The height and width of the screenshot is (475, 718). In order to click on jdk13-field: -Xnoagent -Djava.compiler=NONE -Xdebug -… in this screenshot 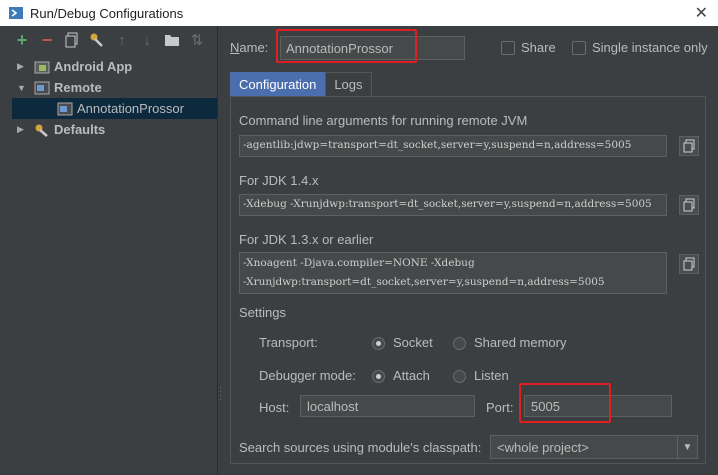, I will do `click(453, 273)`.